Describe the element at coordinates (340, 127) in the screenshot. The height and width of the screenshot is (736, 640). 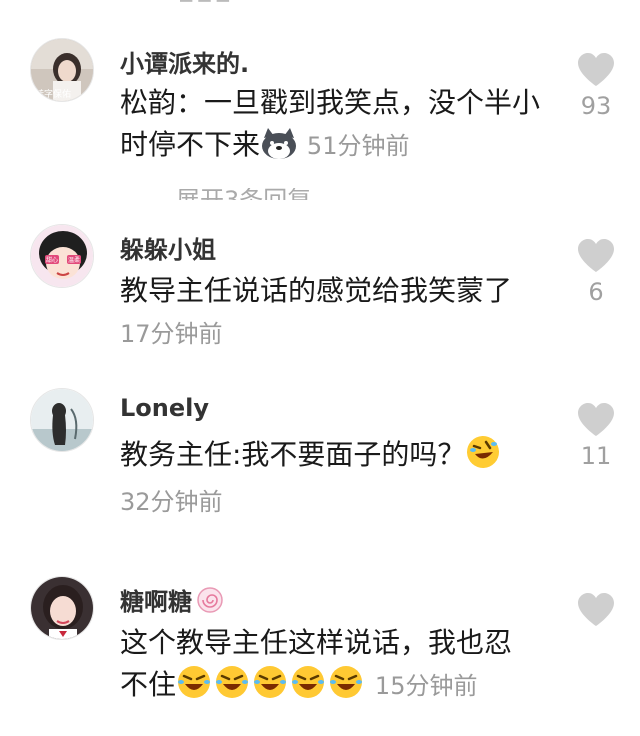
I see `comment-text: 松韵：一旦戳到我笑点，没个半小时停不下来 51分钟前` at that location.